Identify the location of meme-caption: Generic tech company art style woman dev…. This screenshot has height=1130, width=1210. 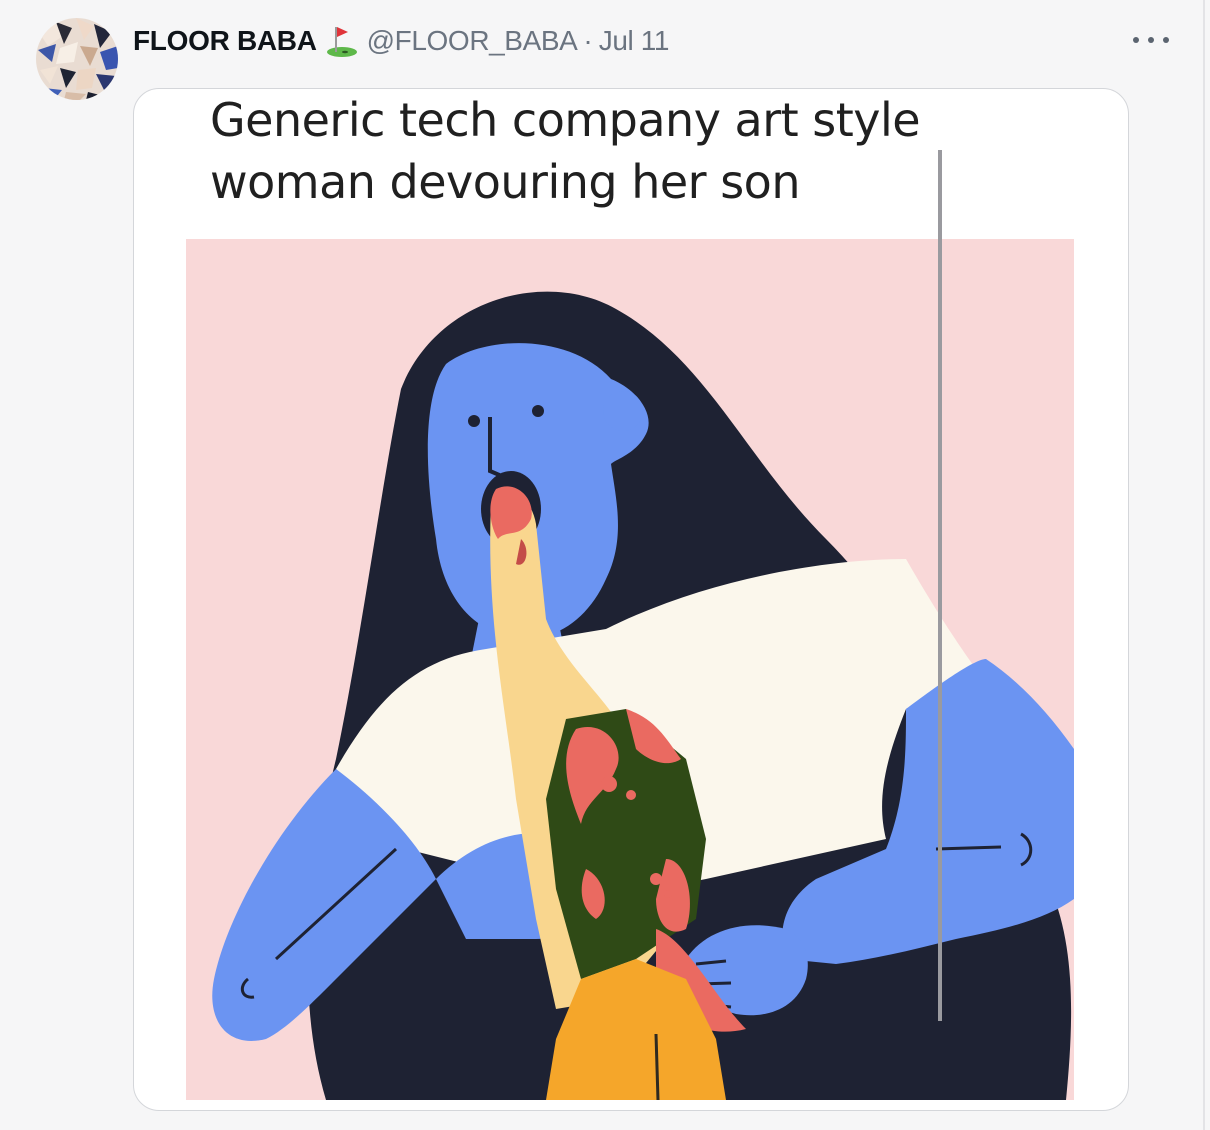
(631, 164).